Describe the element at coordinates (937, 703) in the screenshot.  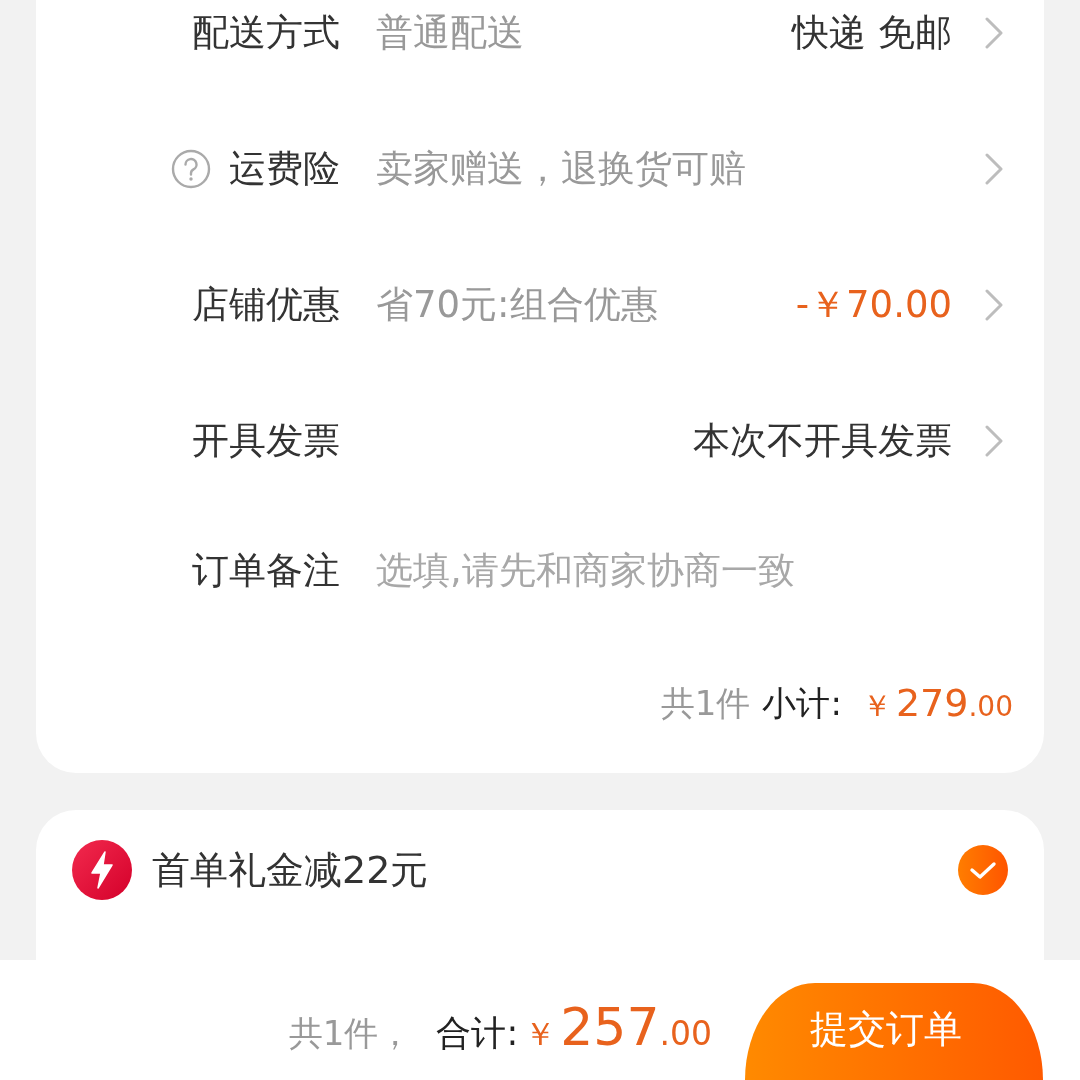
I see `subtotal-price: ￥279.00` at that location.